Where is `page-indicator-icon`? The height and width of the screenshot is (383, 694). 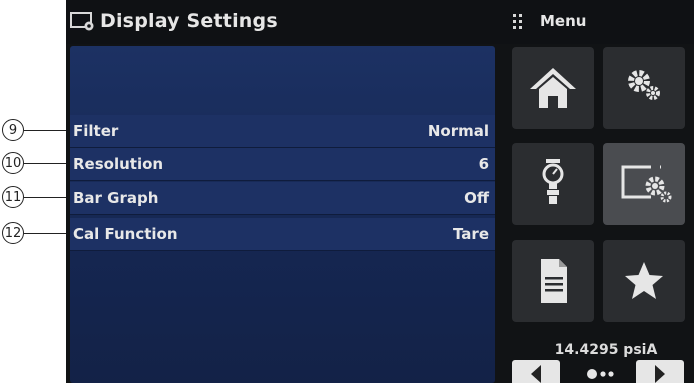 page-indicator-icon is located at coordinates (600, 374).